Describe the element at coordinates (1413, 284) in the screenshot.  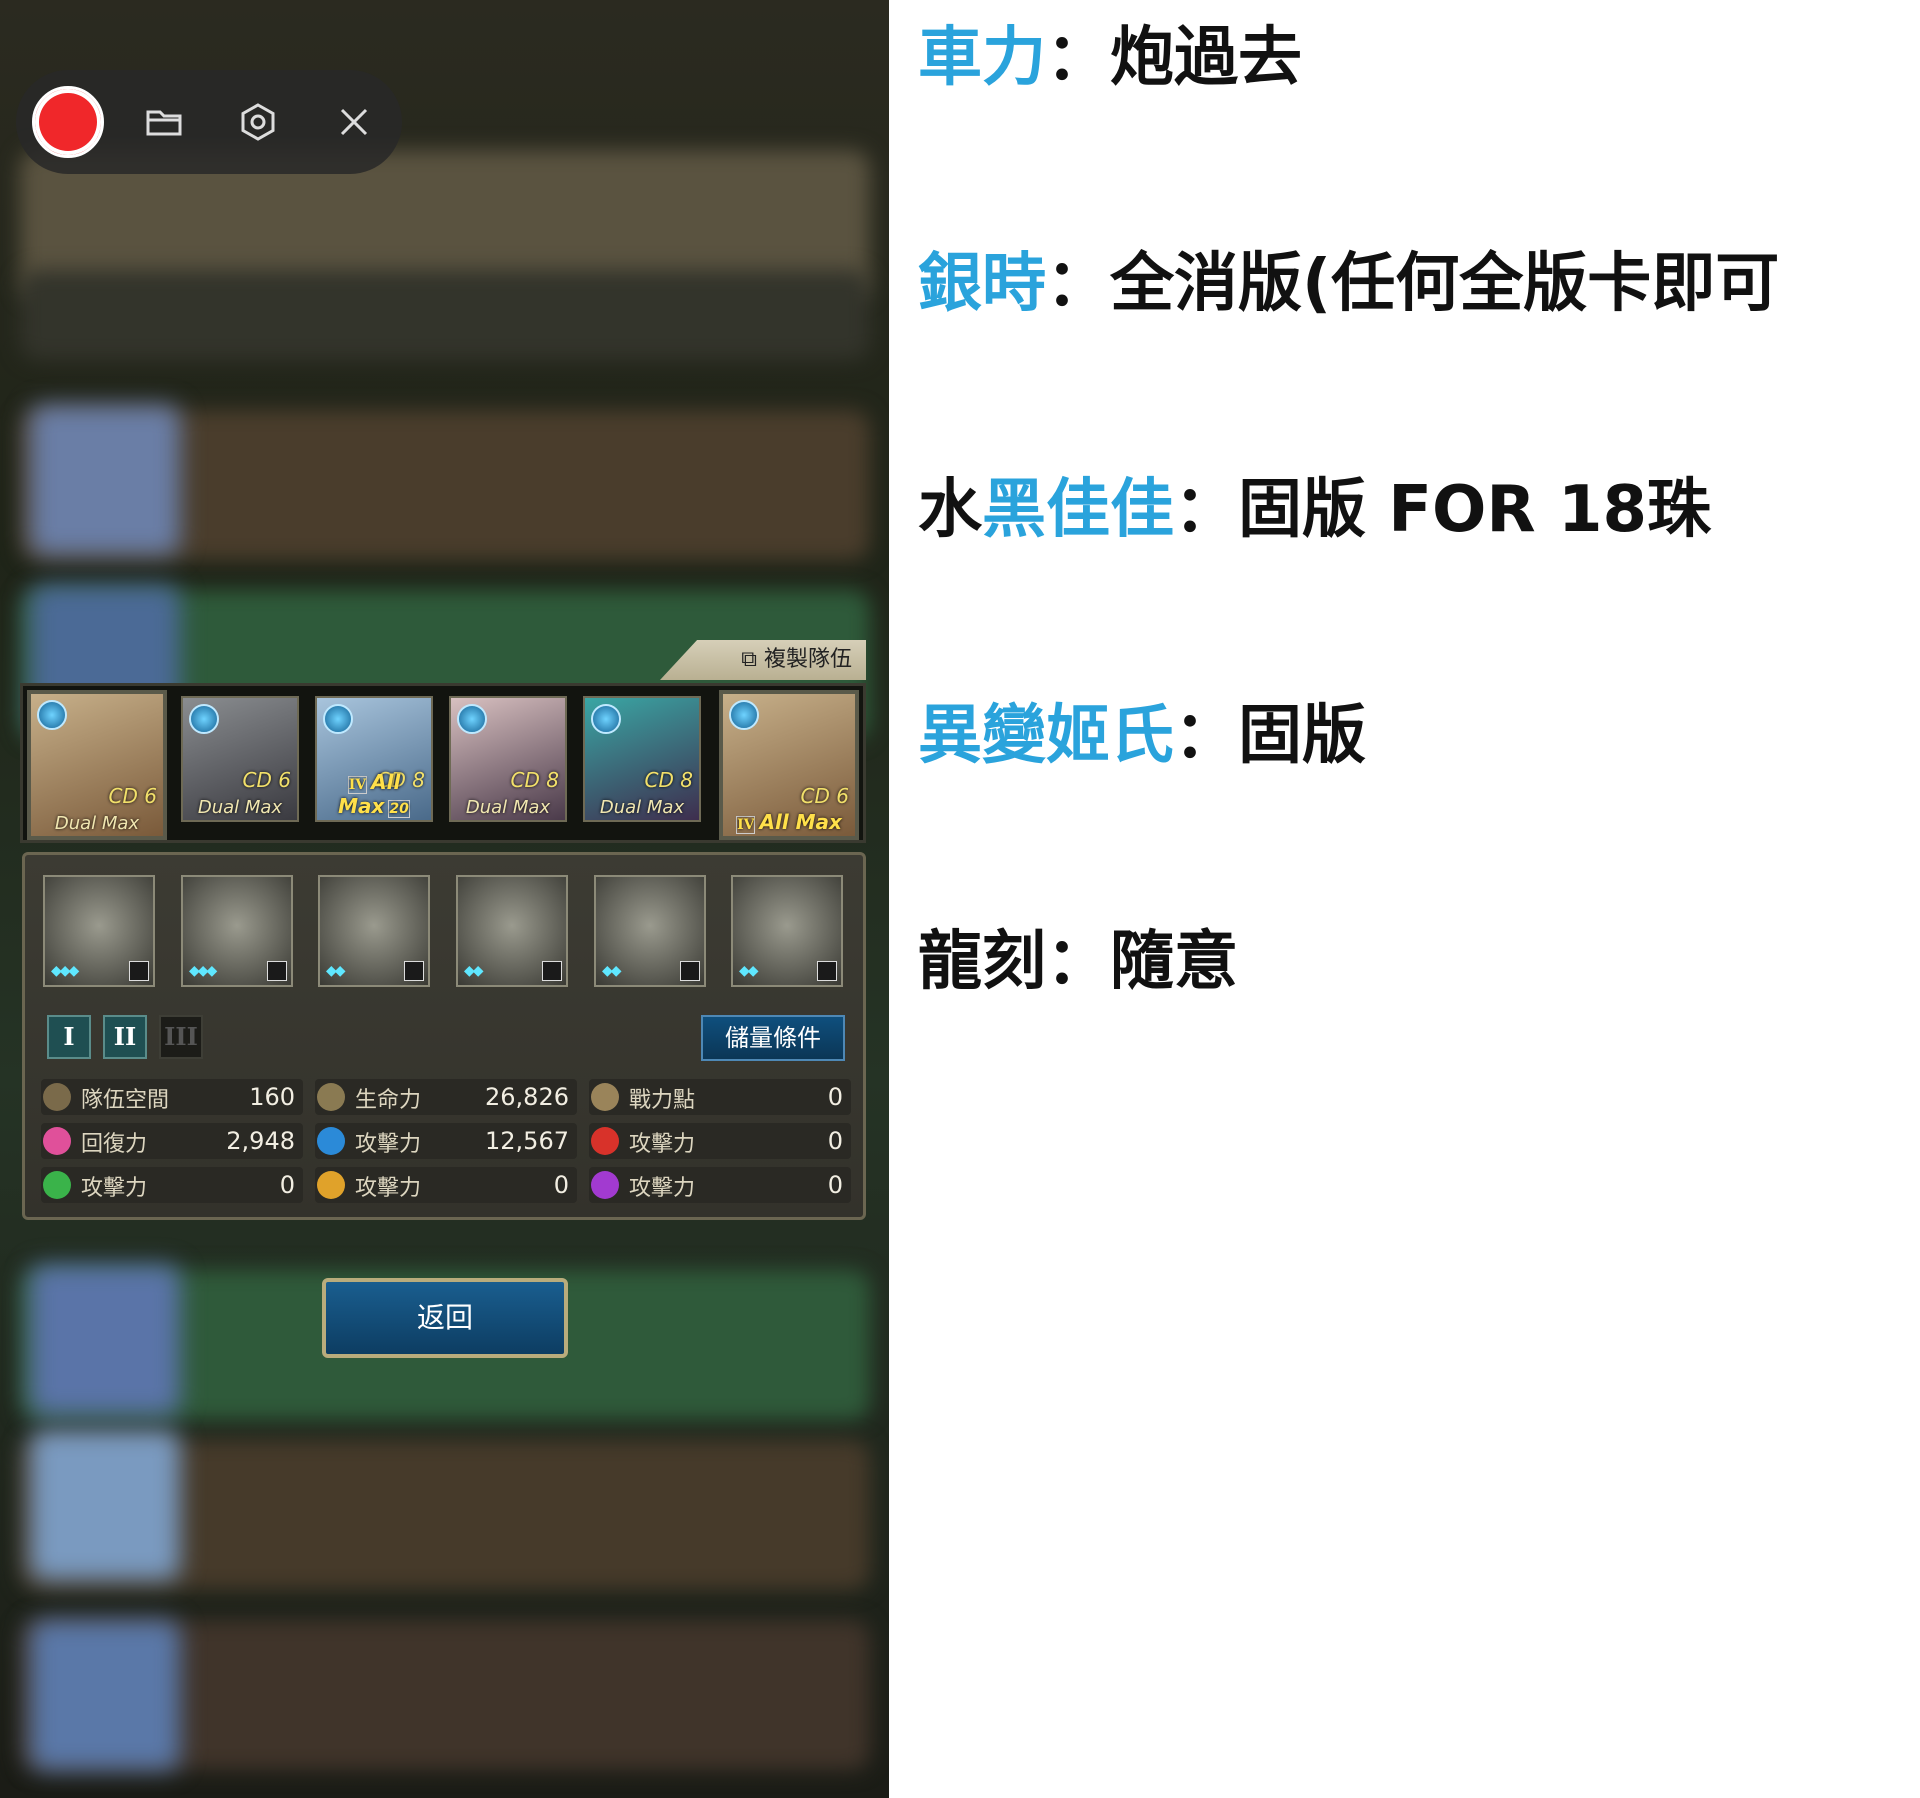
I see `note-text: ：全消版(任何全版卡即可` at that location.